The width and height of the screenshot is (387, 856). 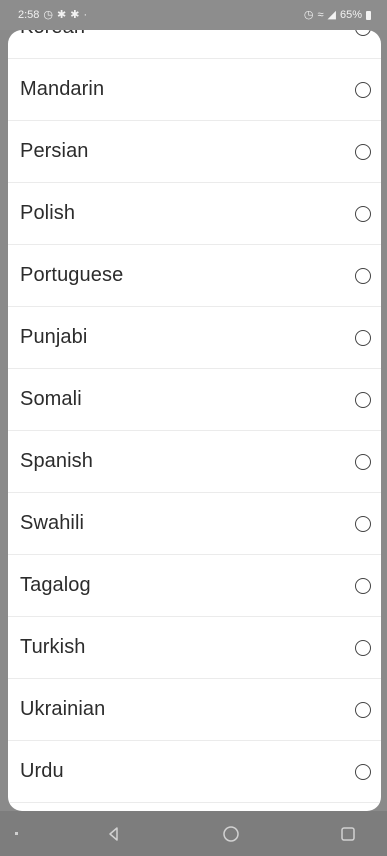 I want to click on language-option: Swahili, so click(x=194, y=524).